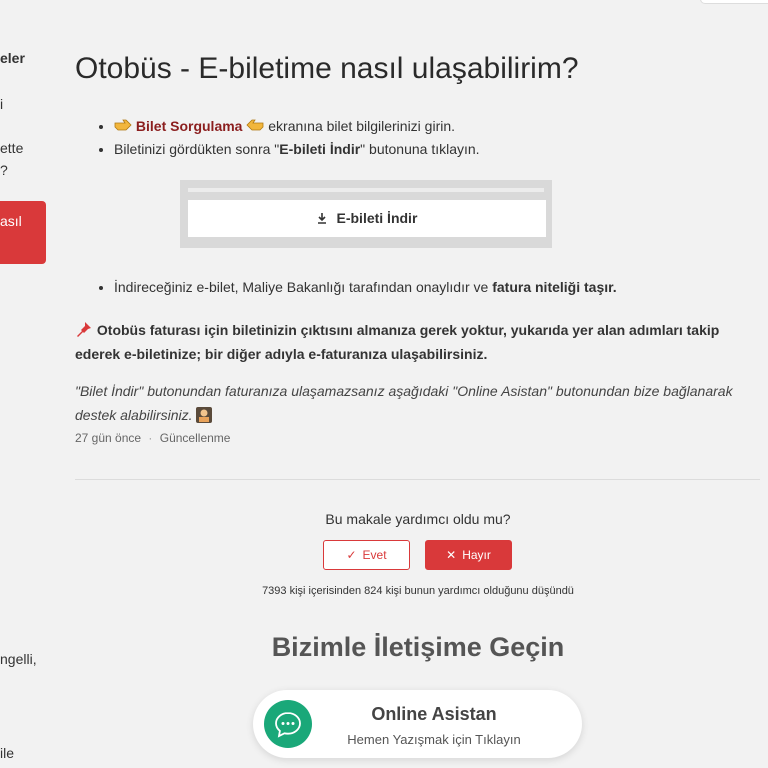 This screenshot has height=768, width=768. Describe the element at coordinates (451, 555) in the screenshot. I see `close-icon: ✕` at that location.